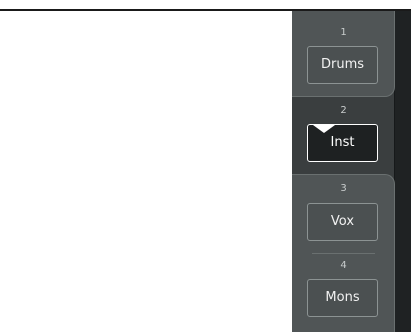 This screenshot has width=411, height=332. What do you see at coordinates (403, 171) in the screenshot?
I see `panel-edge` at bounding box center [403, 171].